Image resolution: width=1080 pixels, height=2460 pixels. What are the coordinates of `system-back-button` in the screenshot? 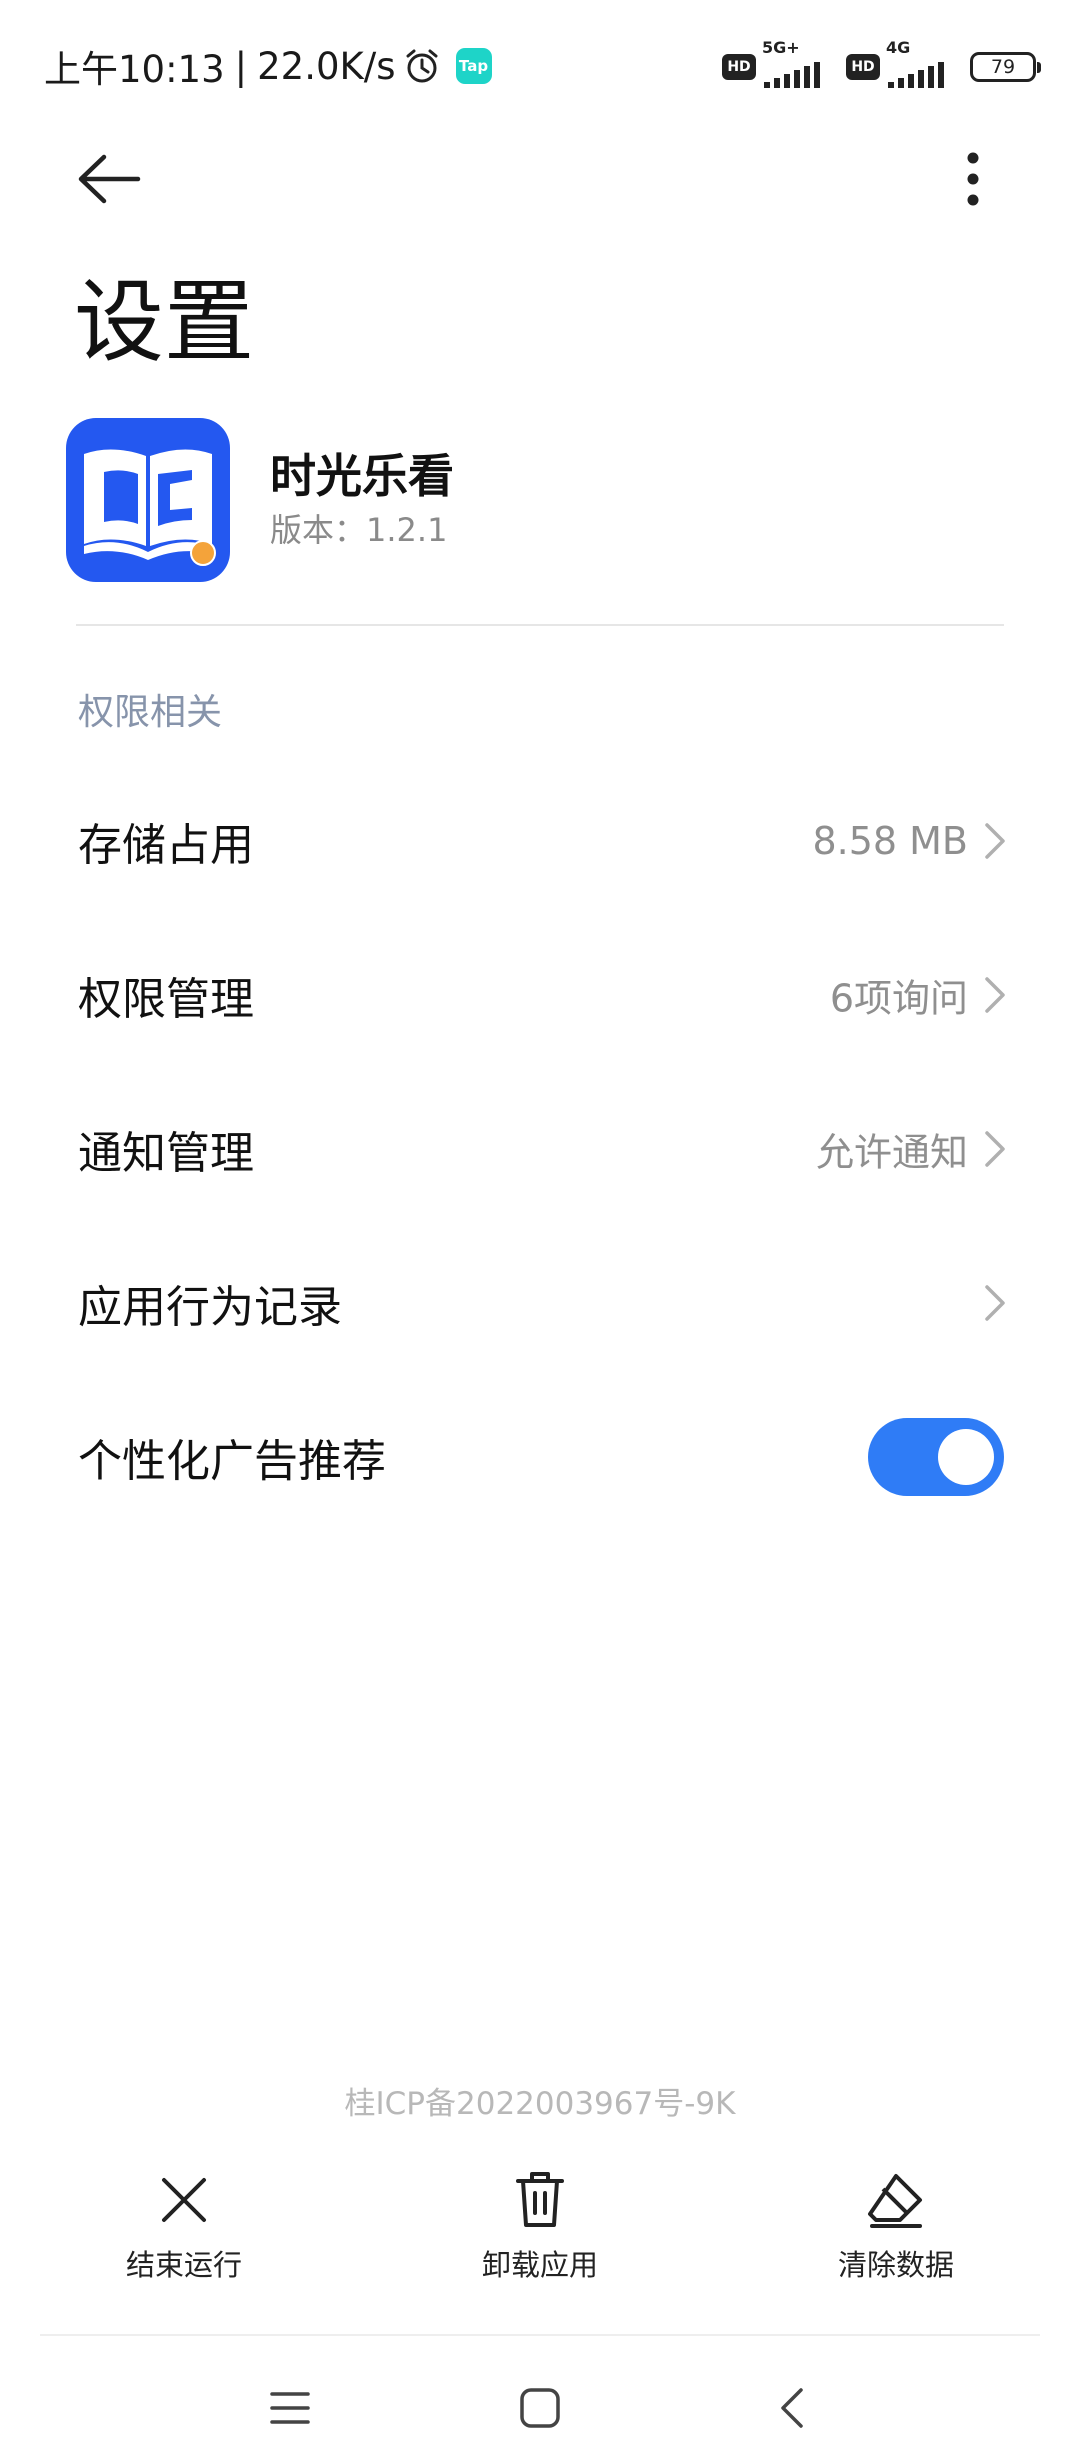 It's located at (792, 2408).